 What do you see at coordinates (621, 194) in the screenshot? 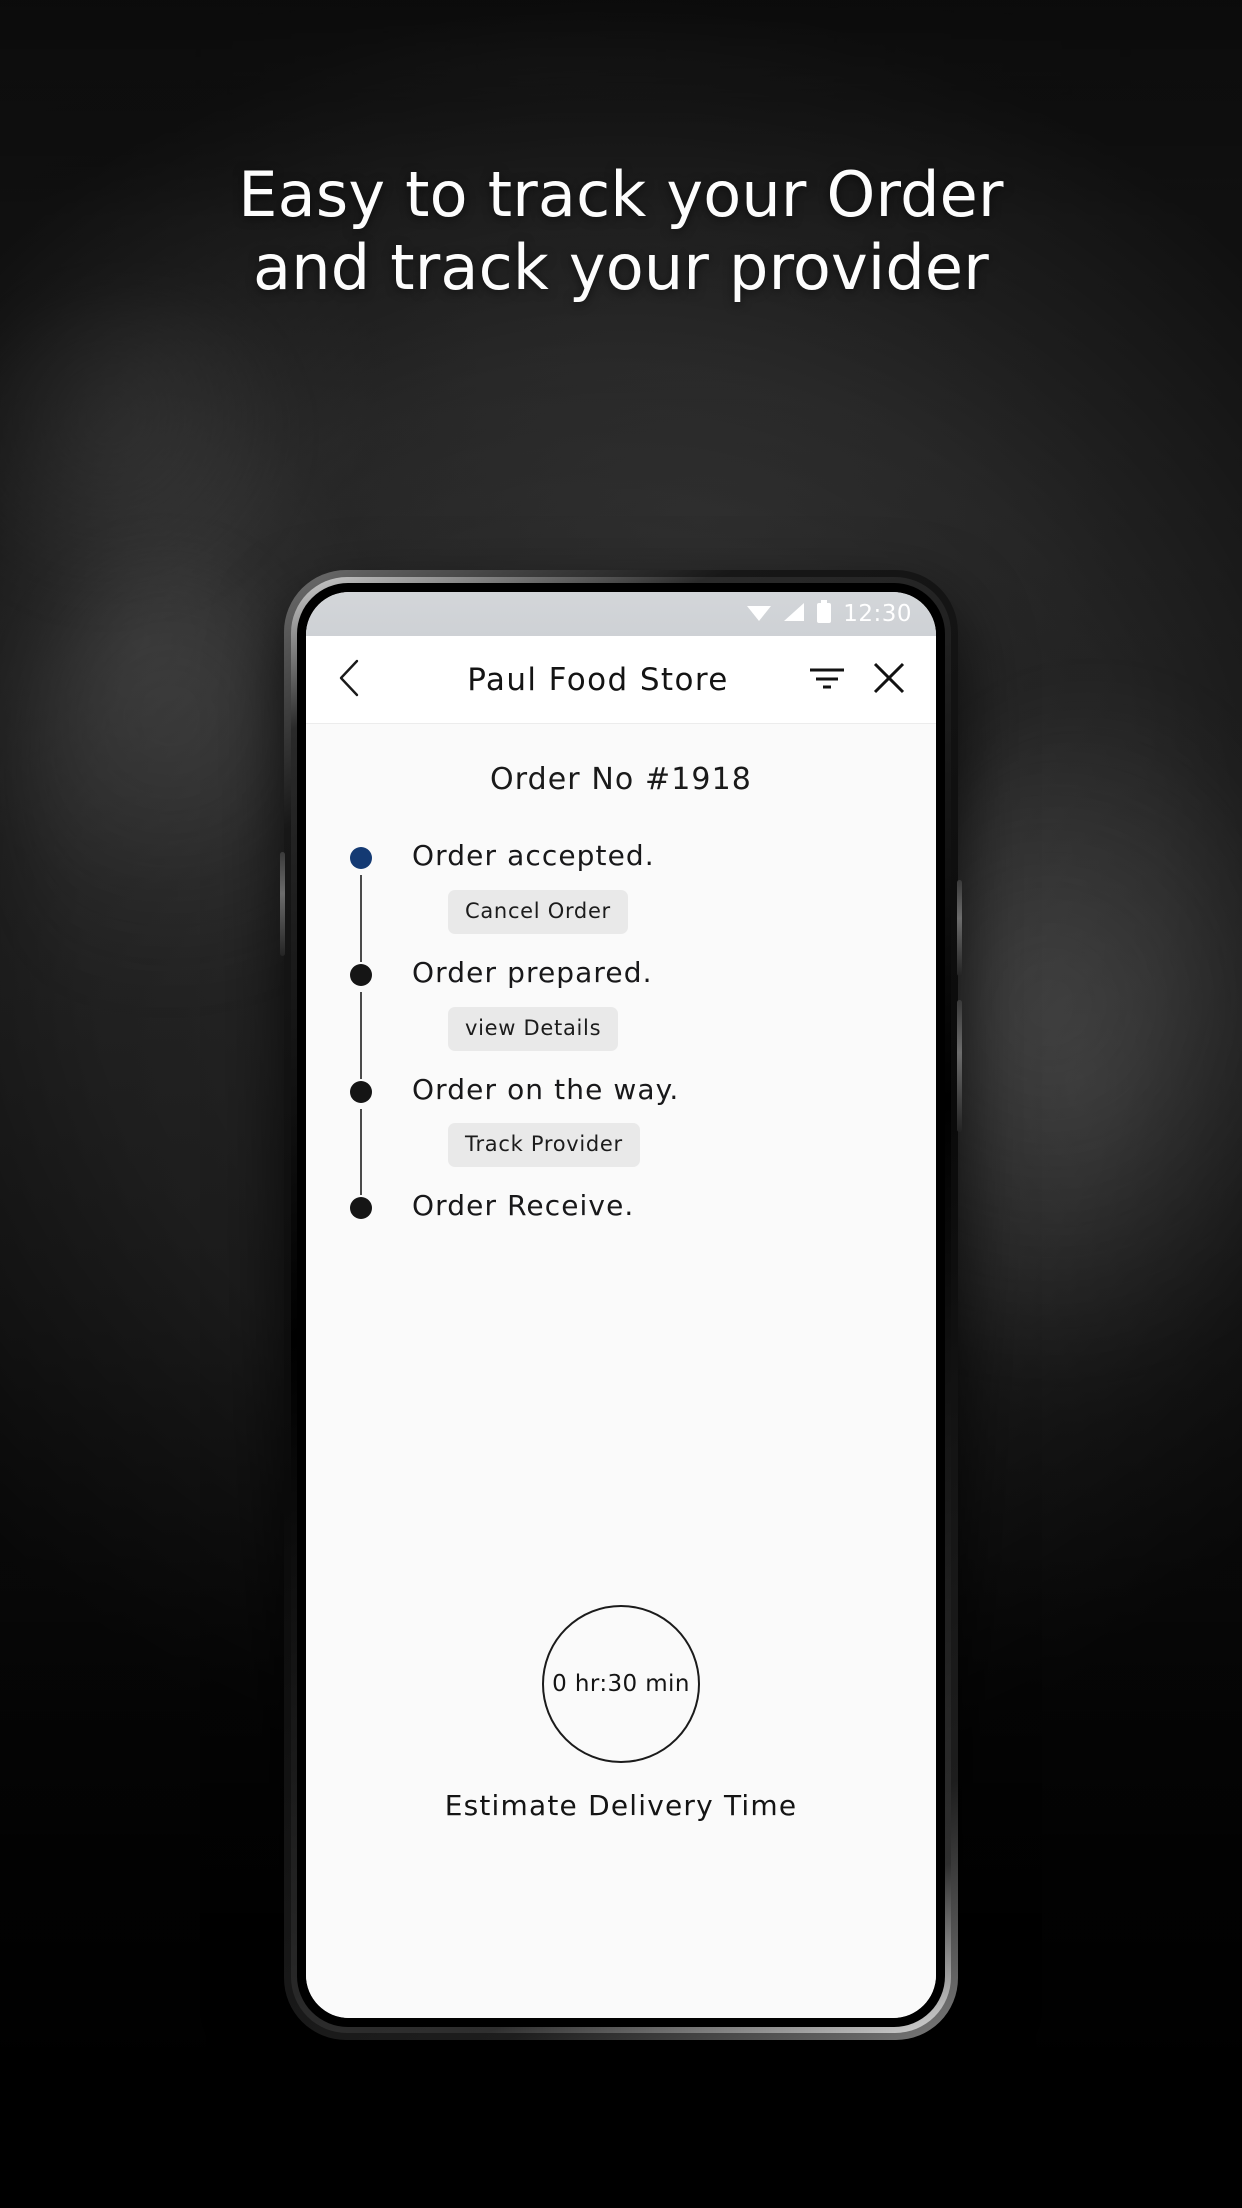
I see `headline-line-1: Easy to track your Order` at bounding box center [621, 194].